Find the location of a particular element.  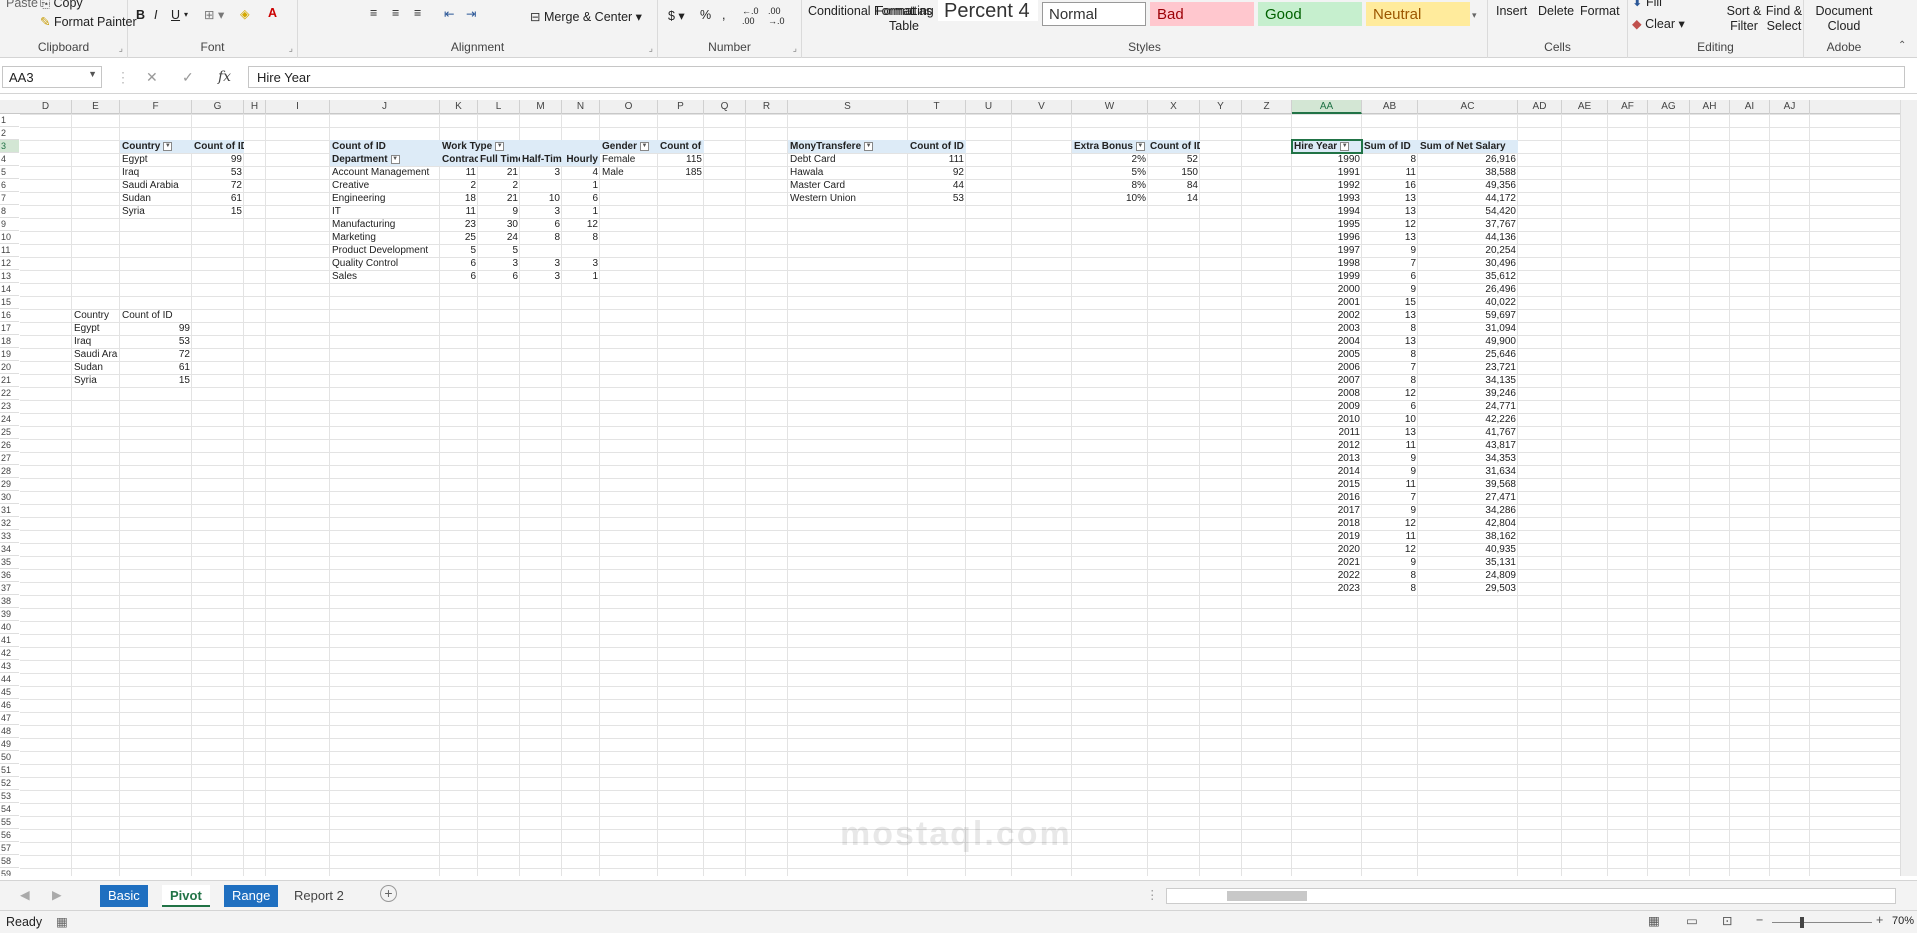

row-header-1: 1 is located at coordinates (9, 120).